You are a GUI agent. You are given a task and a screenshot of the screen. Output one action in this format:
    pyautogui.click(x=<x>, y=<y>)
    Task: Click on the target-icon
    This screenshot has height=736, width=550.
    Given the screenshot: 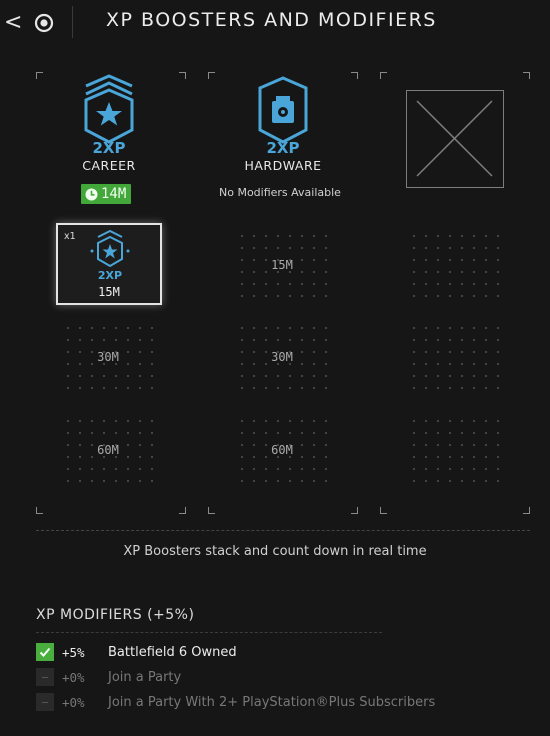 What is the action you would take?
    pyautogui.click(x=44, y=23)
    